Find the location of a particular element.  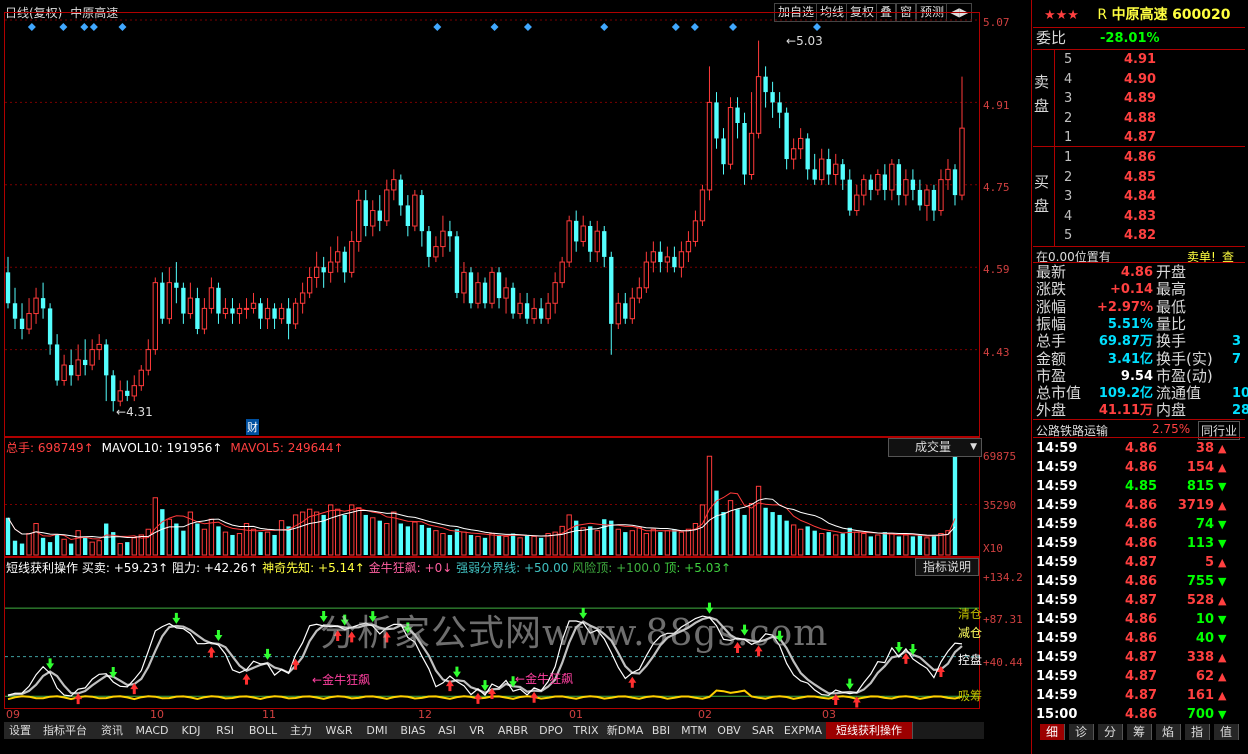

sell-price: 4.89 is located at coordinates (1140, 98).